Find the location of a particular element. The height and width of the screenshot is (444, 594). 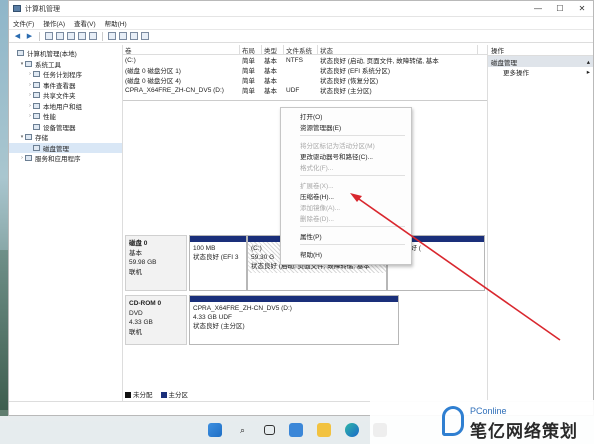

table-cell: NTFS is located at coordinates (294, 60).